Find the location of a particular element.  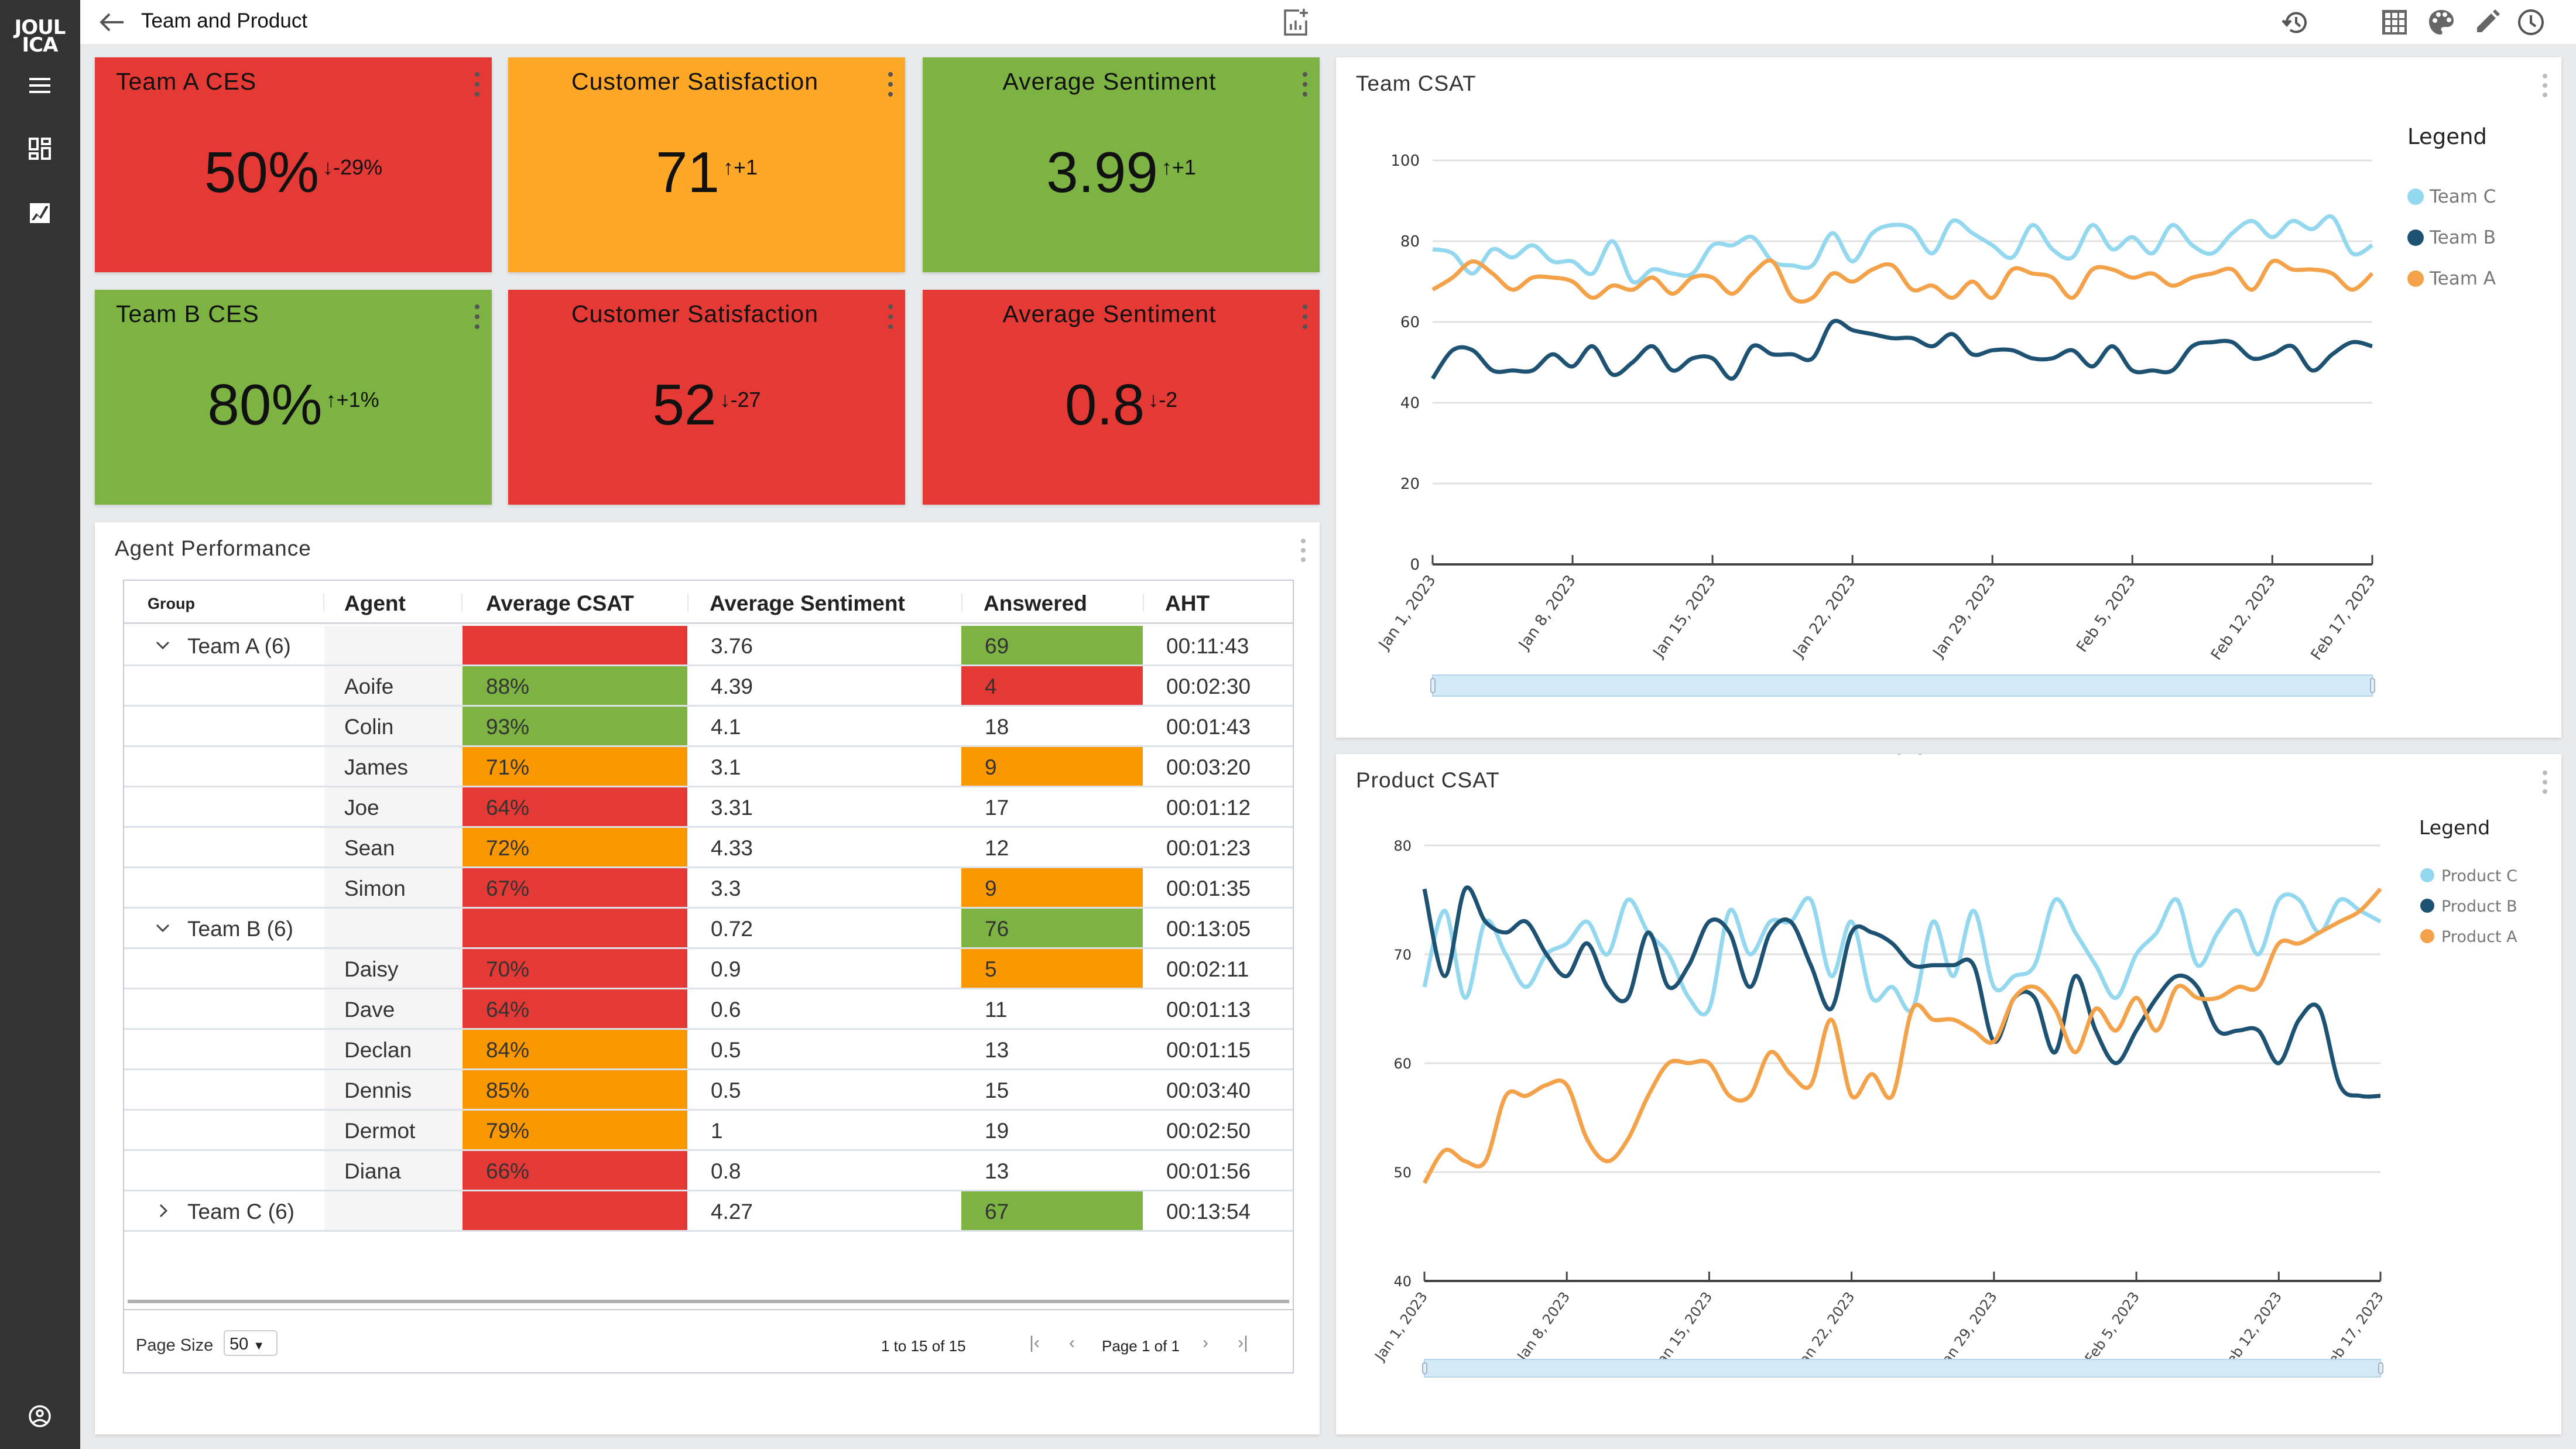

back-arrow-icon is located at coordinates (112, 22).